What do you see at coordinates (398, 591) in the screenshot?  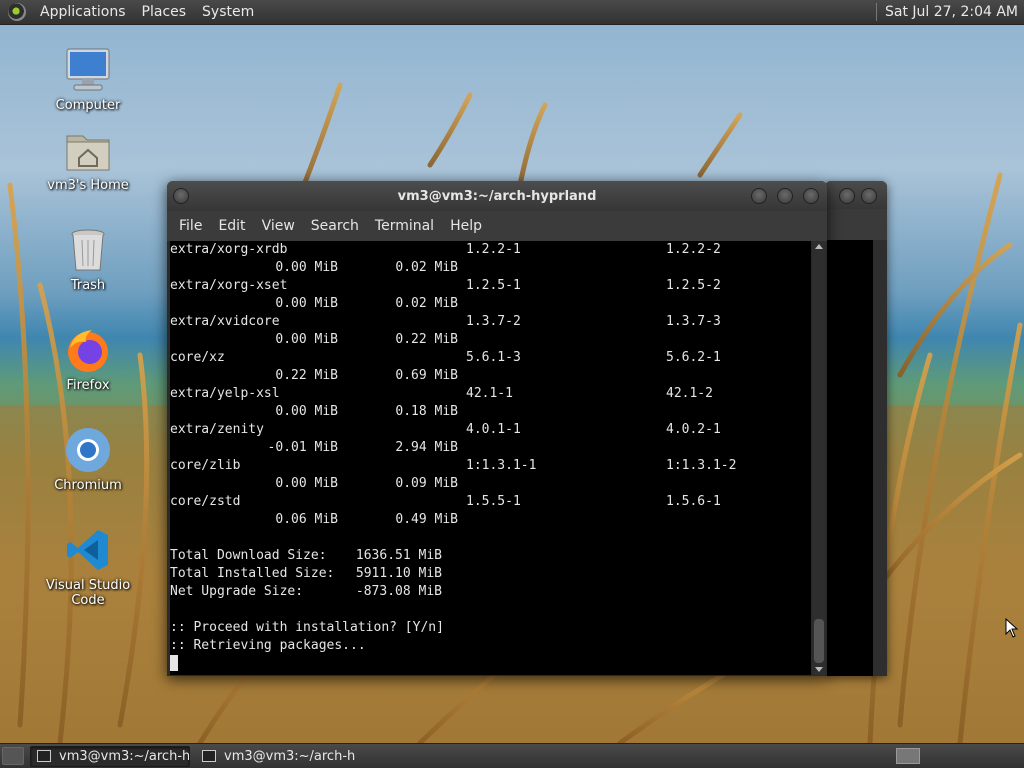 I see `size-total-value: -873.08 MiB` at bounding box center [398, 591].